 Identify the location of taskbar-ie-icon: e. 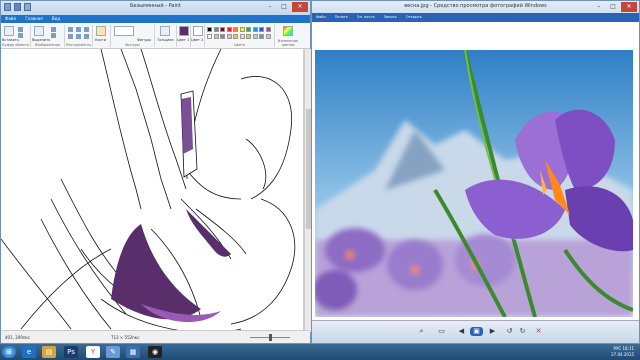
(29, 352).